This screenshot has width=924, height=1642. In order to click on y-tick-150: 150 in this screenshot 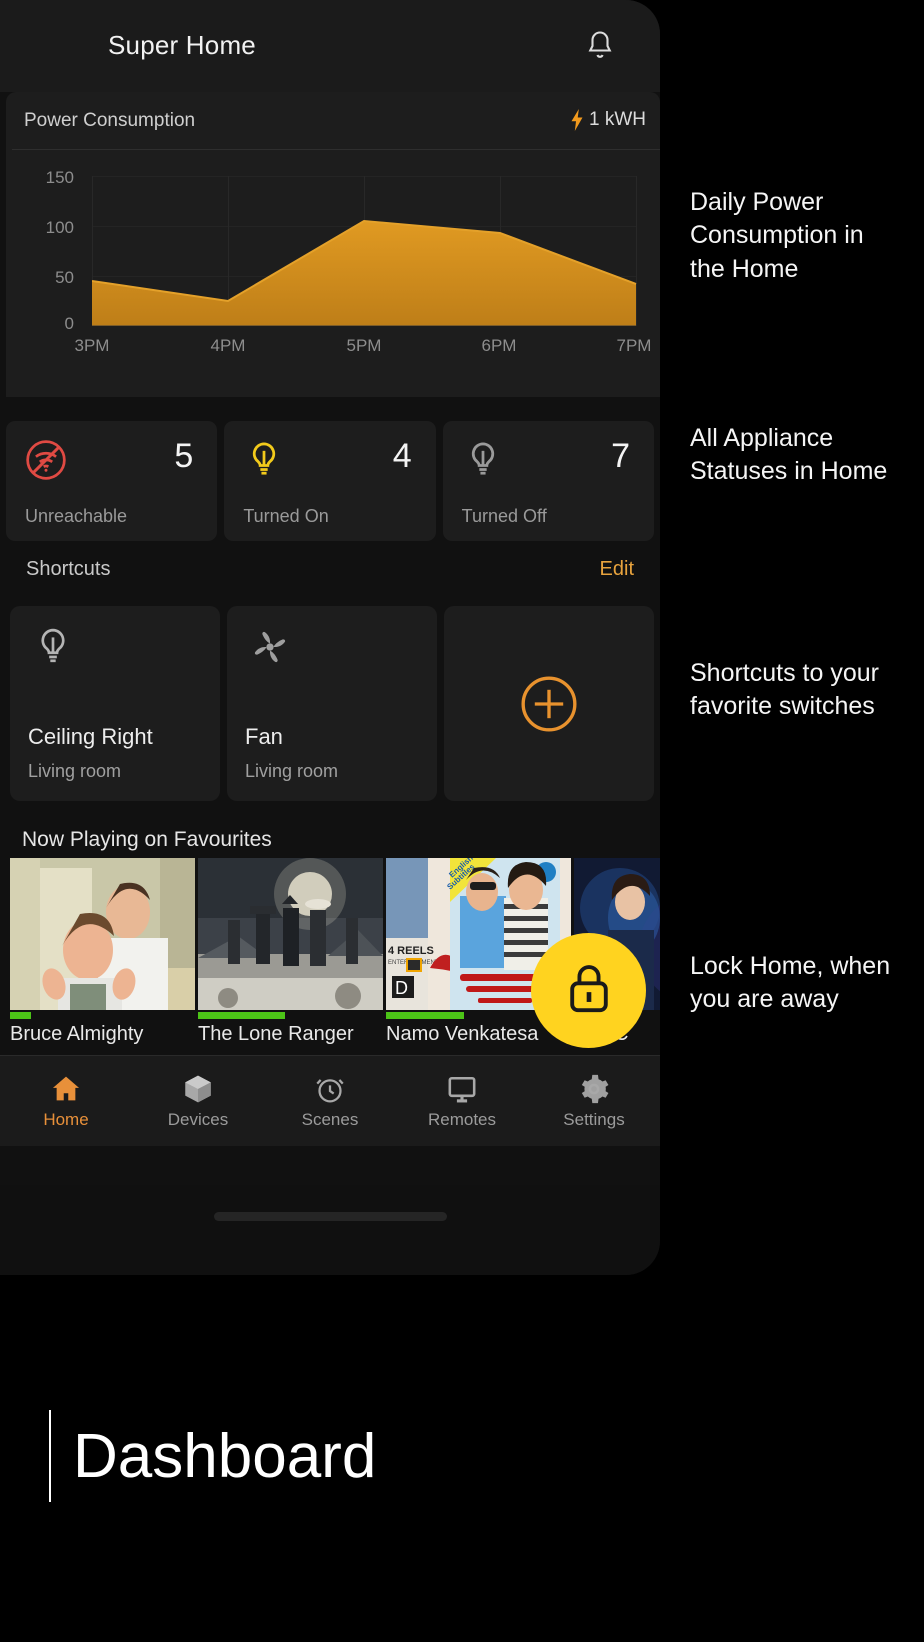, I will do `click(59, 177)`.